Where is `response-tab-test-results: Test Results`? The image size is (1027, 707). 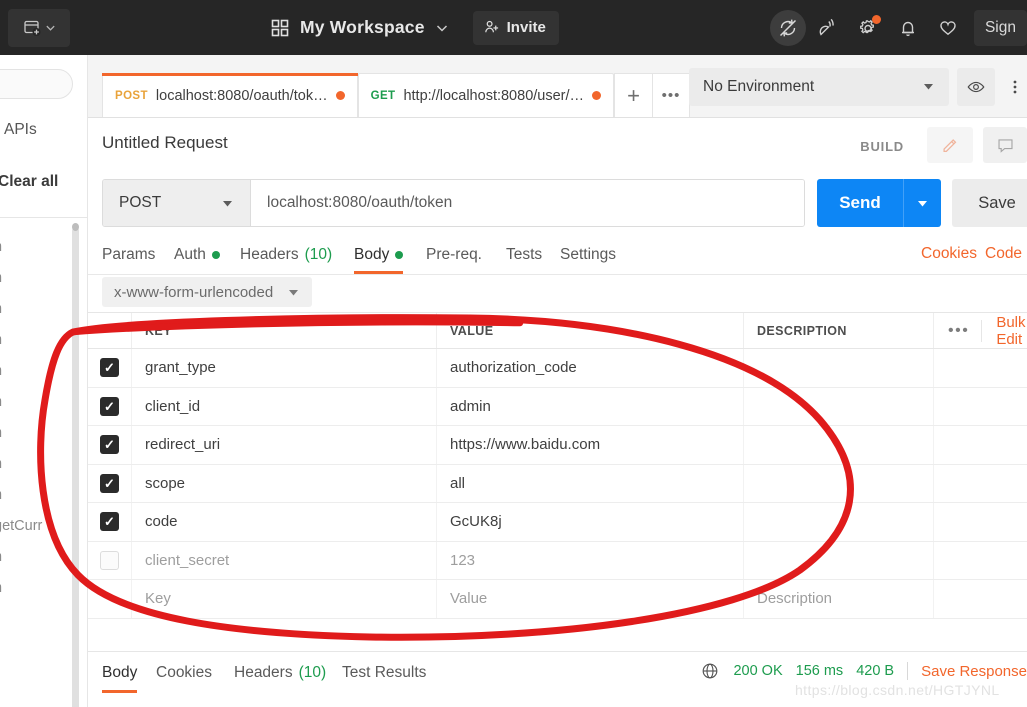
response-tab-test-results: Test Results is located at coordinates (384, 672).